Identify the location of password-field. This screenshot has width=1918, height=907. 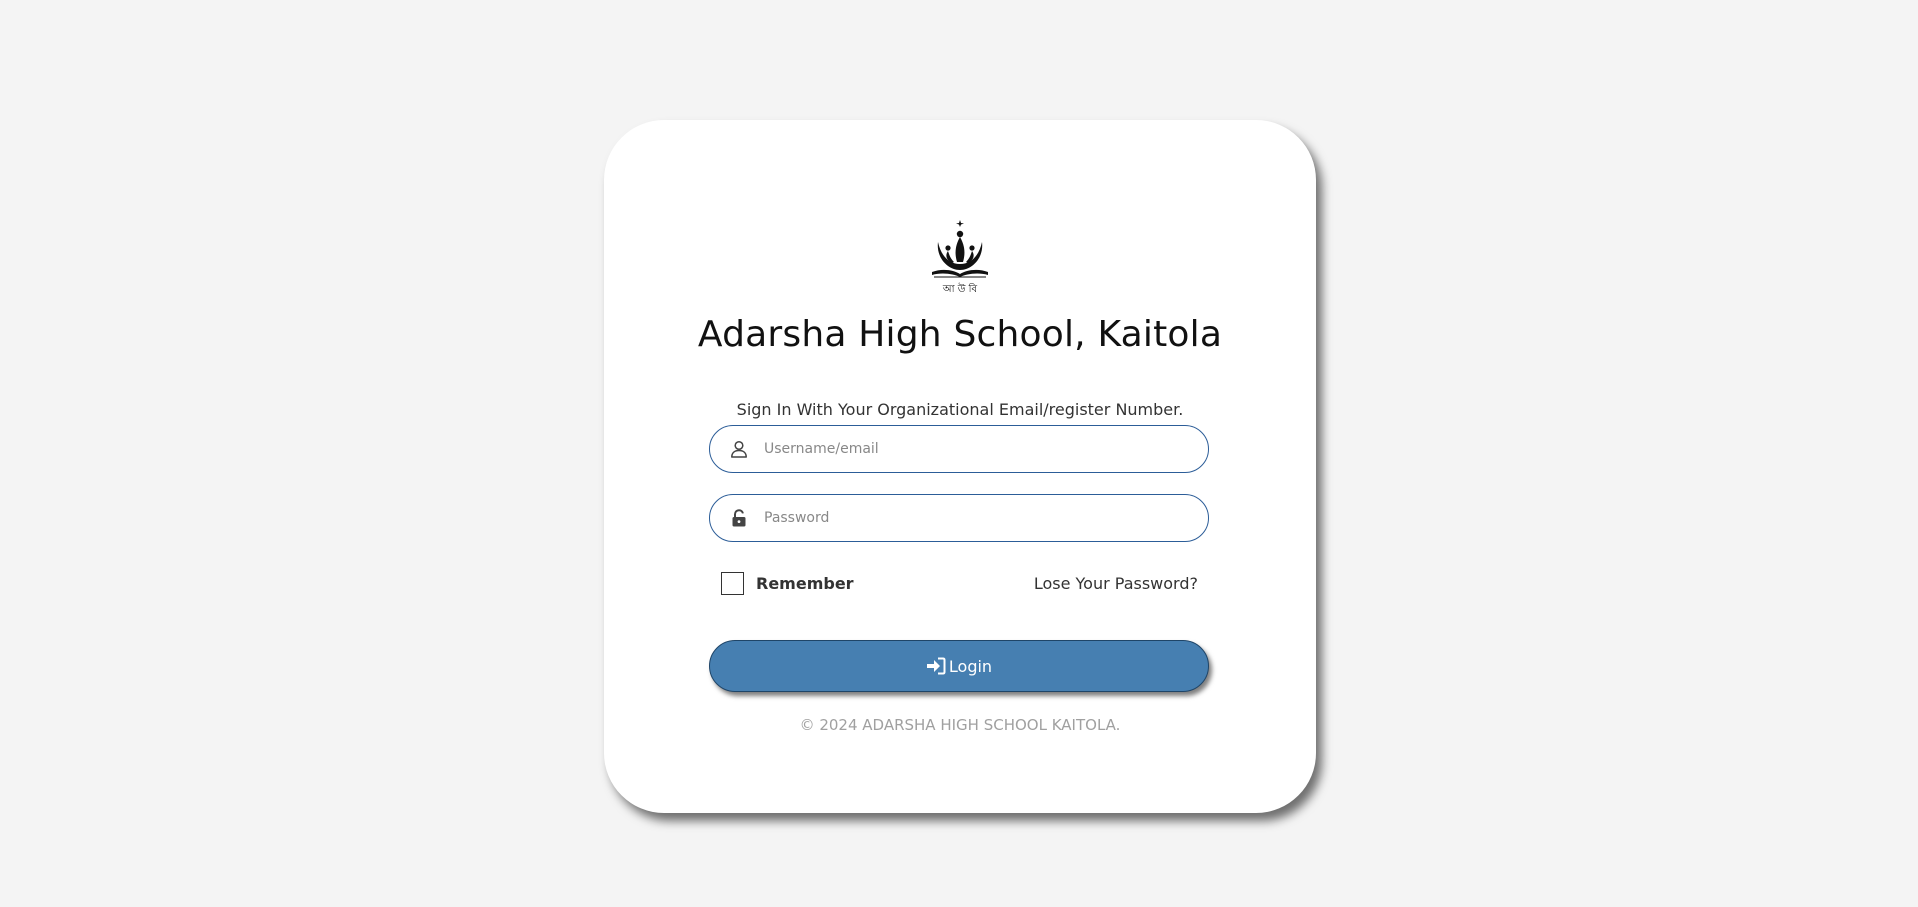
(959, 518).